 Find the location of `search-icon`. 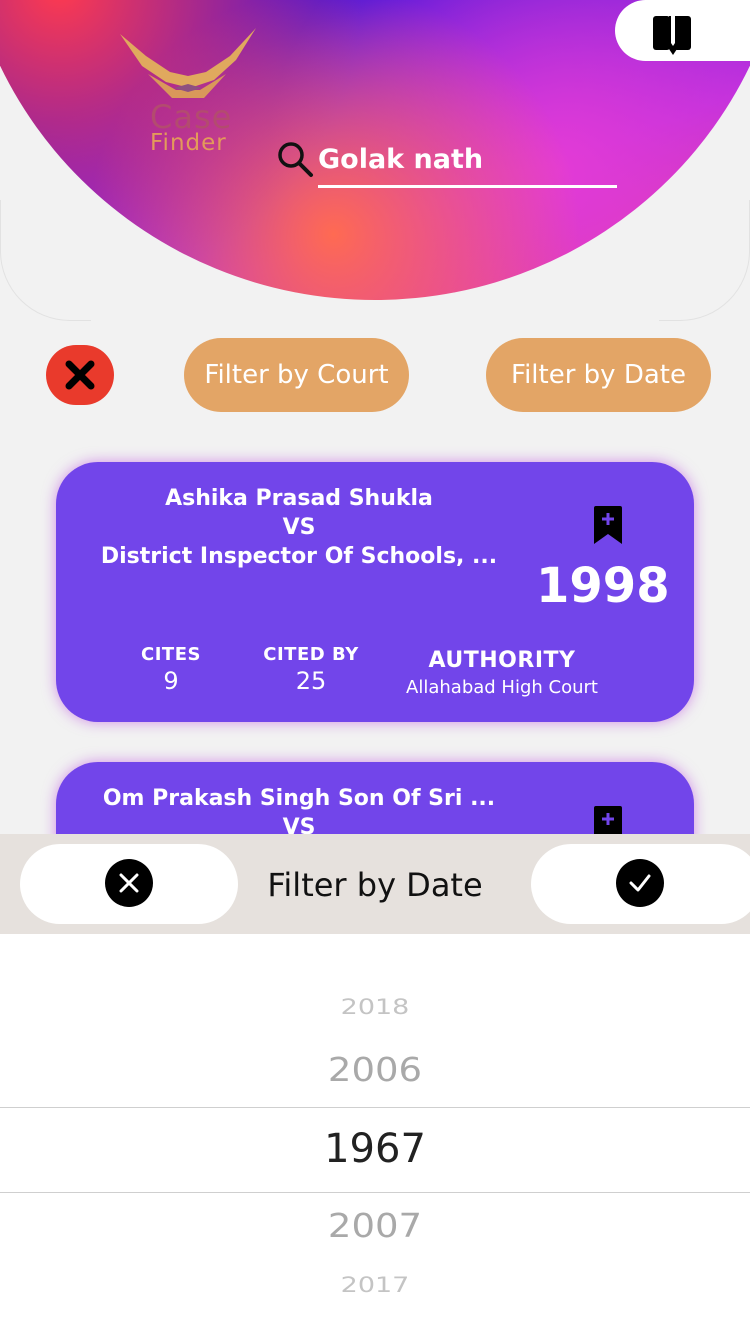

search-icon is located at coordinates (295, 159).